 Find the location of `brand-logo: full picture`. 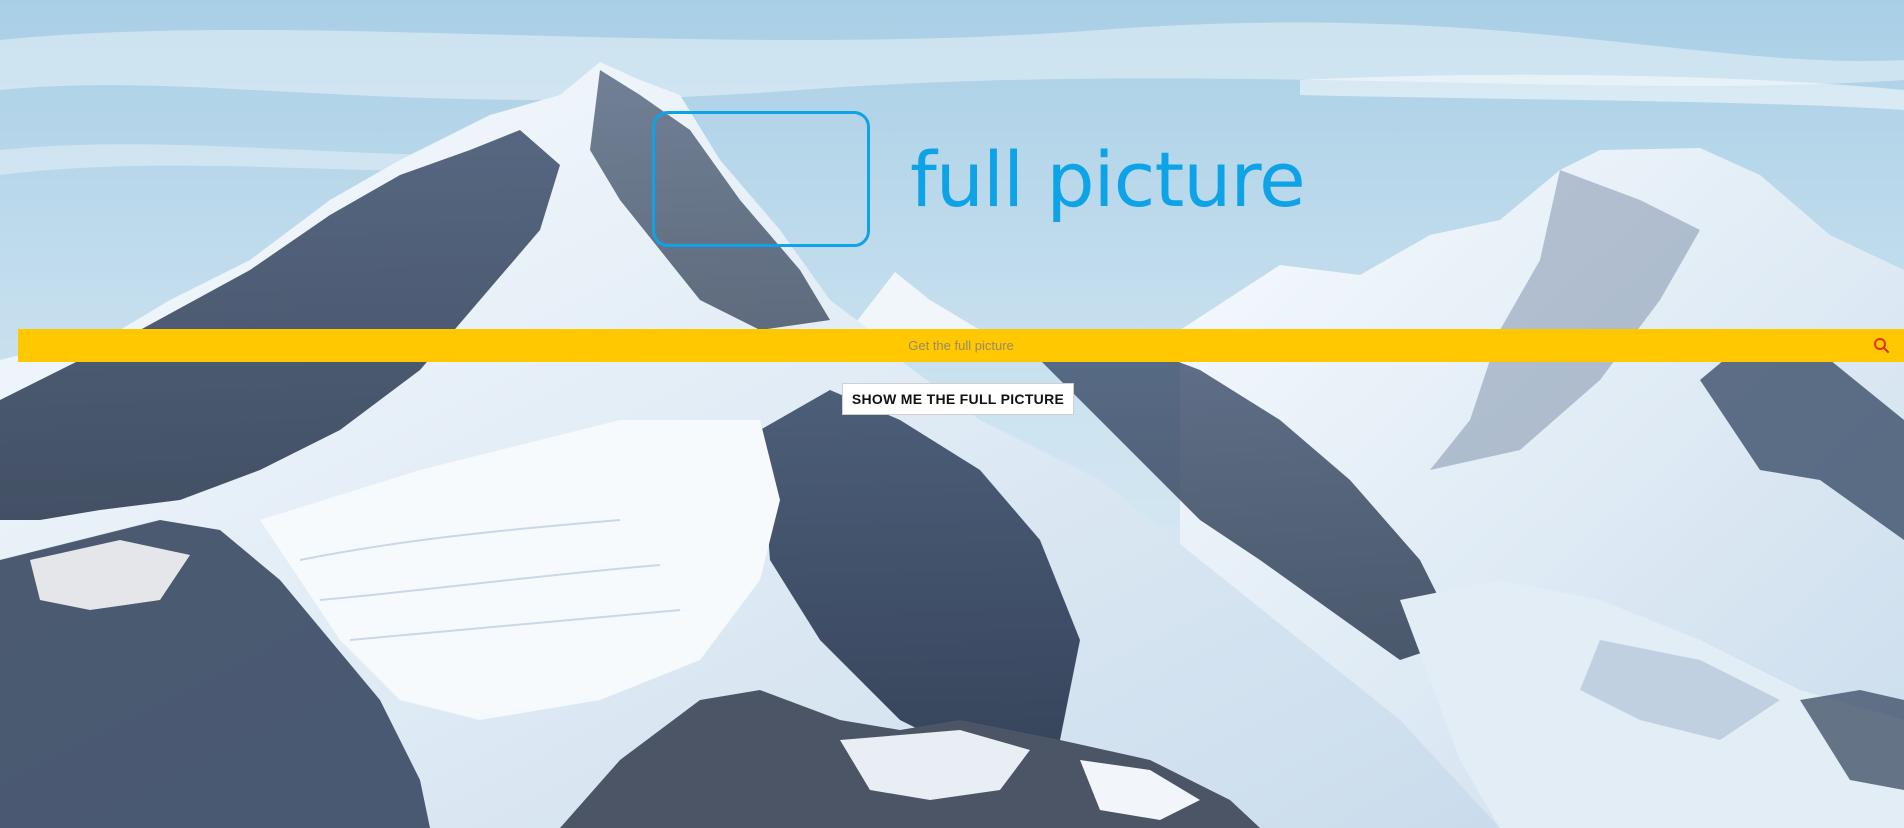

brand-logo: full picture is located at coordinates (1108, 180).